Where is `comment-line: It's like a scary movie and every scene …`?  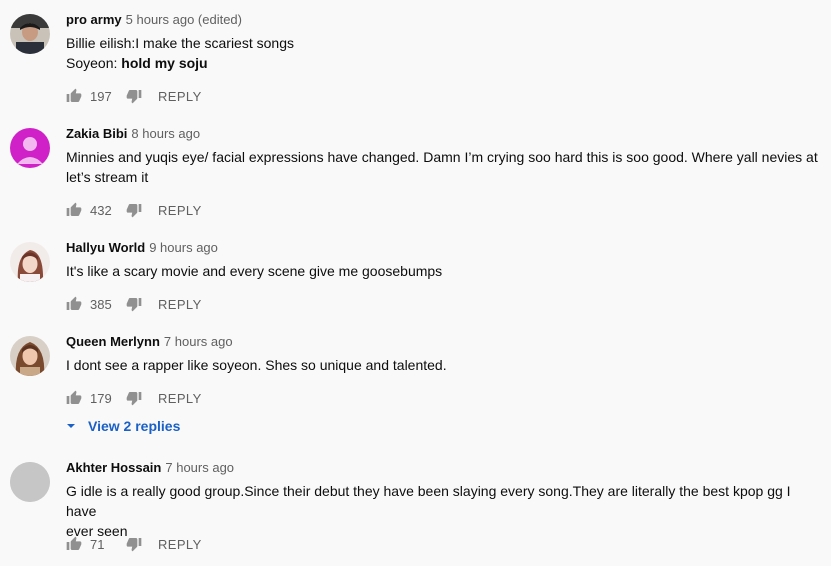 comment-line: It's like a scary movie and every scene … is located at coordinates (254, 271).